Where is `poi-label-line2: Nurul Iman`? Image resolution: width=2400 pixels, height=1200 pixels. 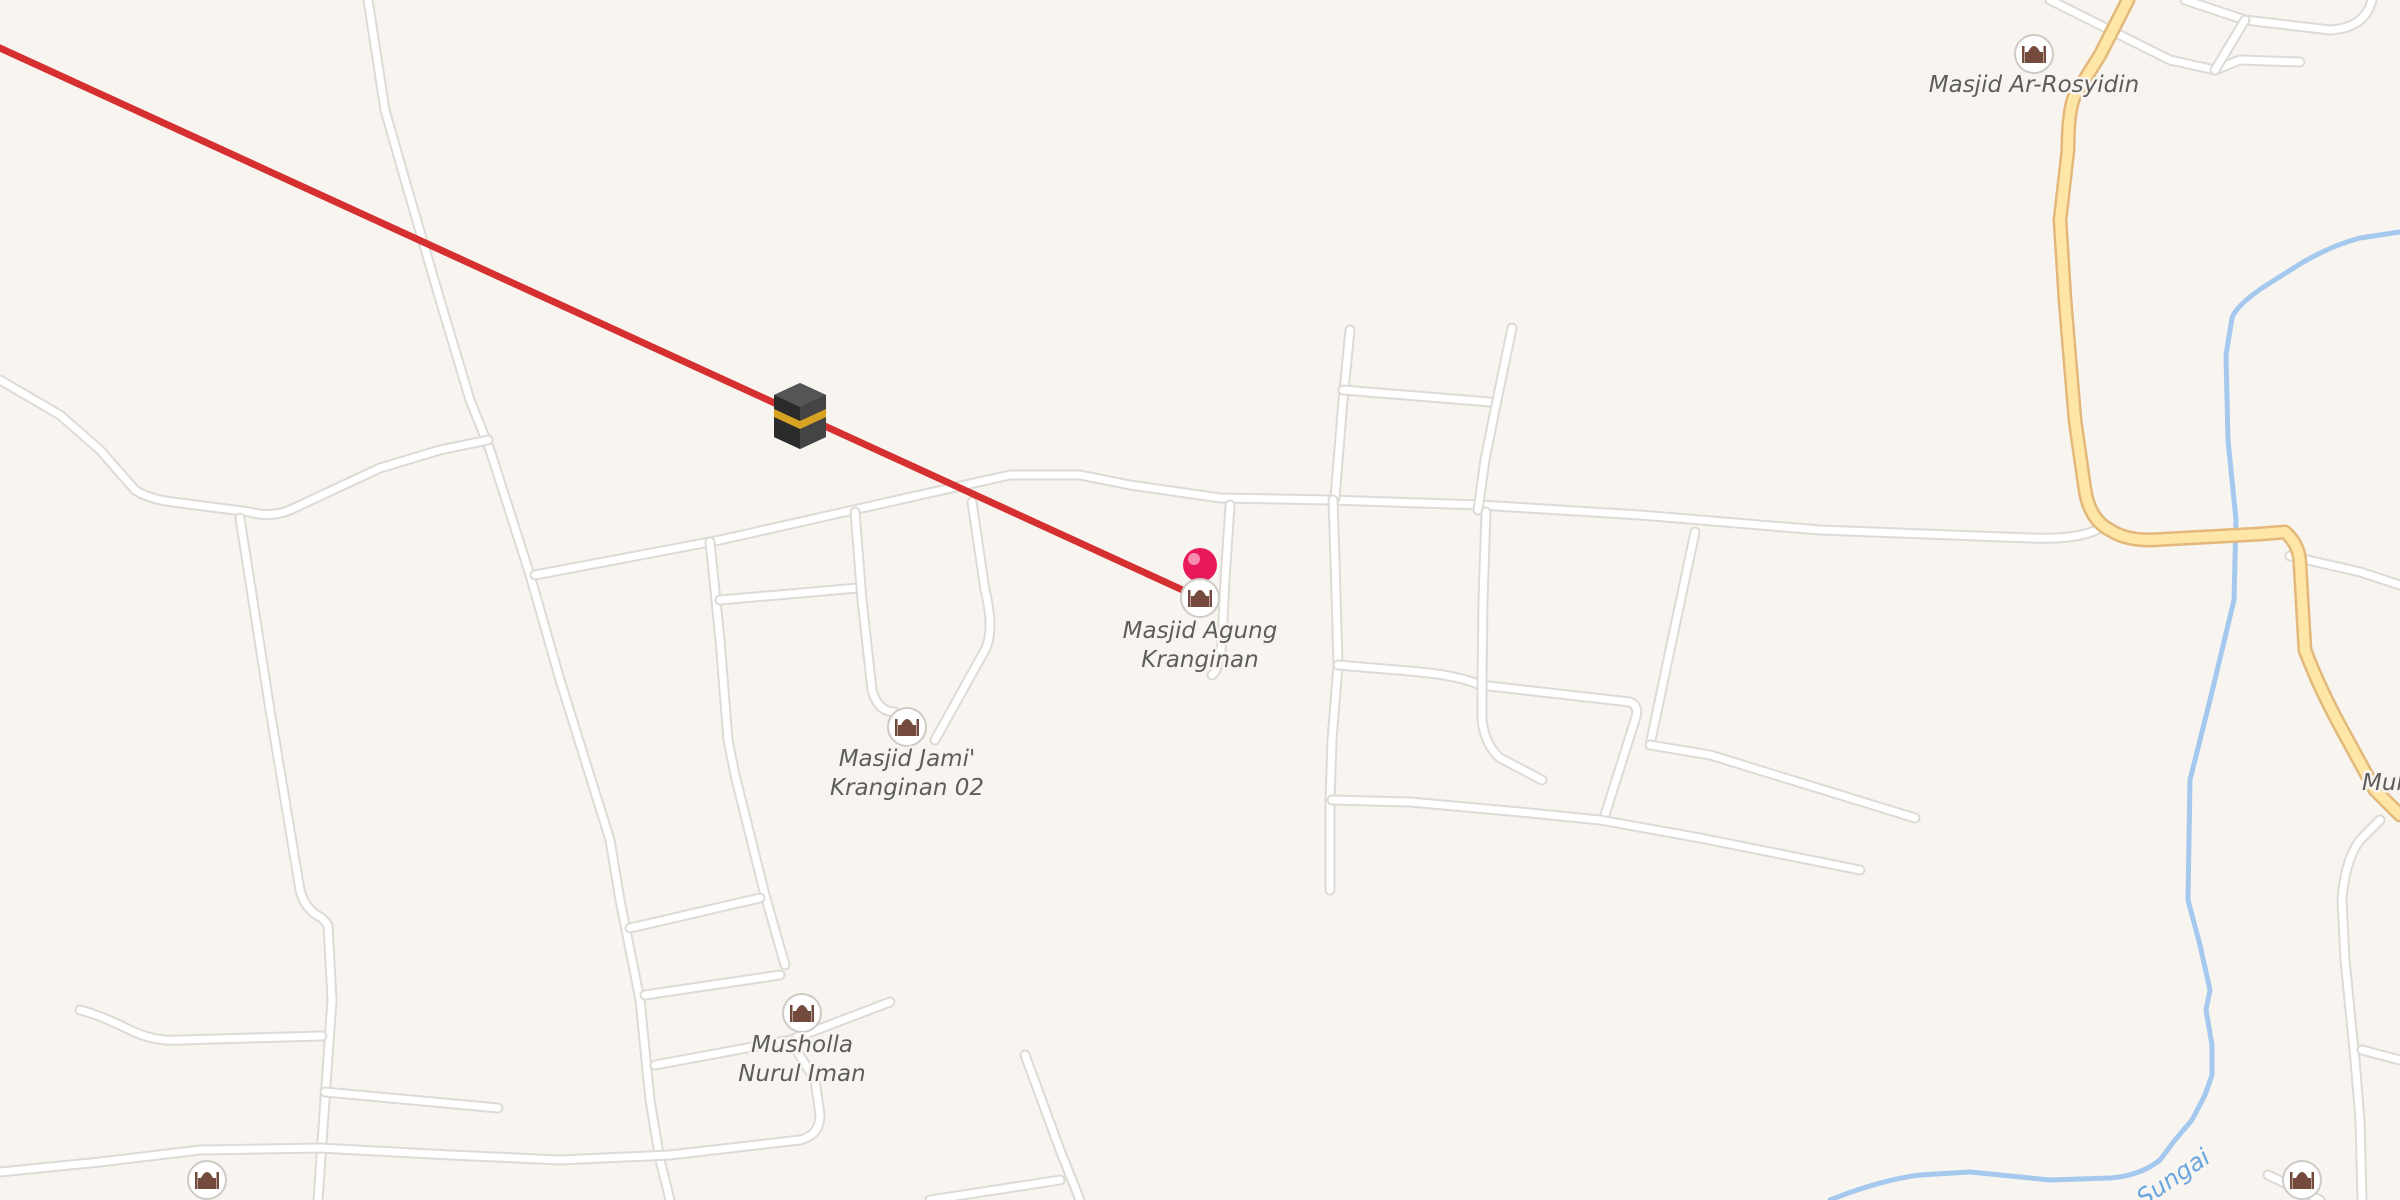
poi-label-line2: Nurul Iman is located at coordinates (801, 1074).